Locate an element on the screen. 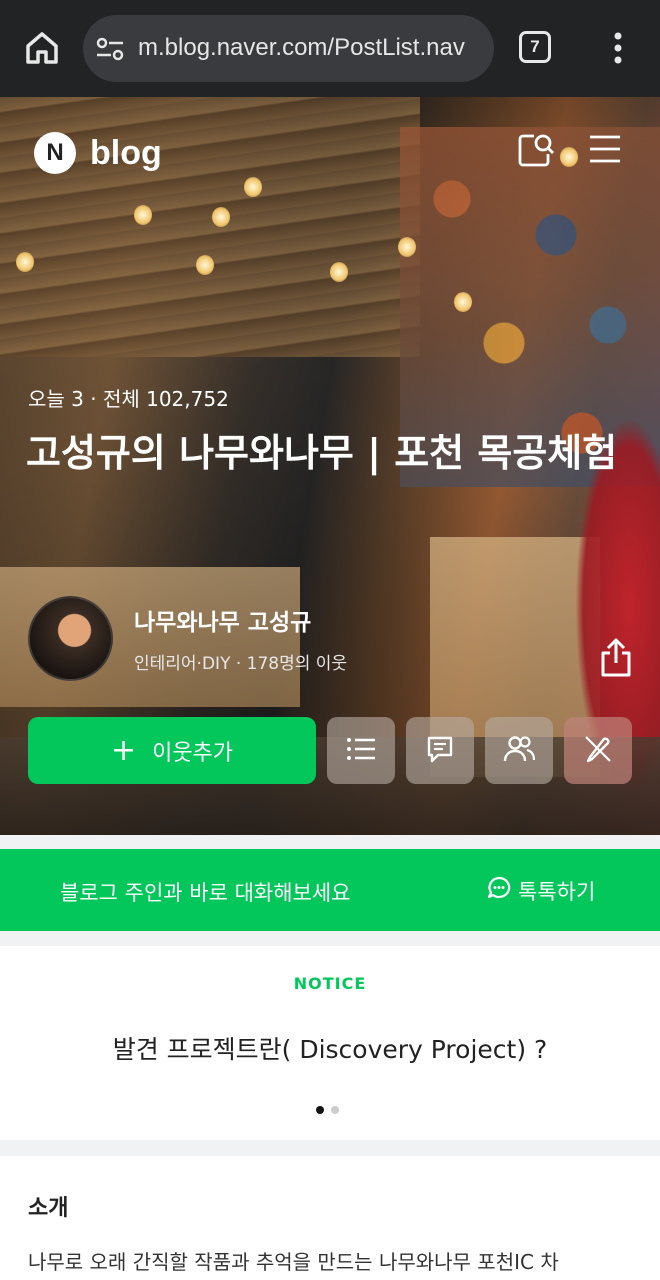 This screenshot has width=660, height=1280. home-icon is located at coordinates (42, 48).